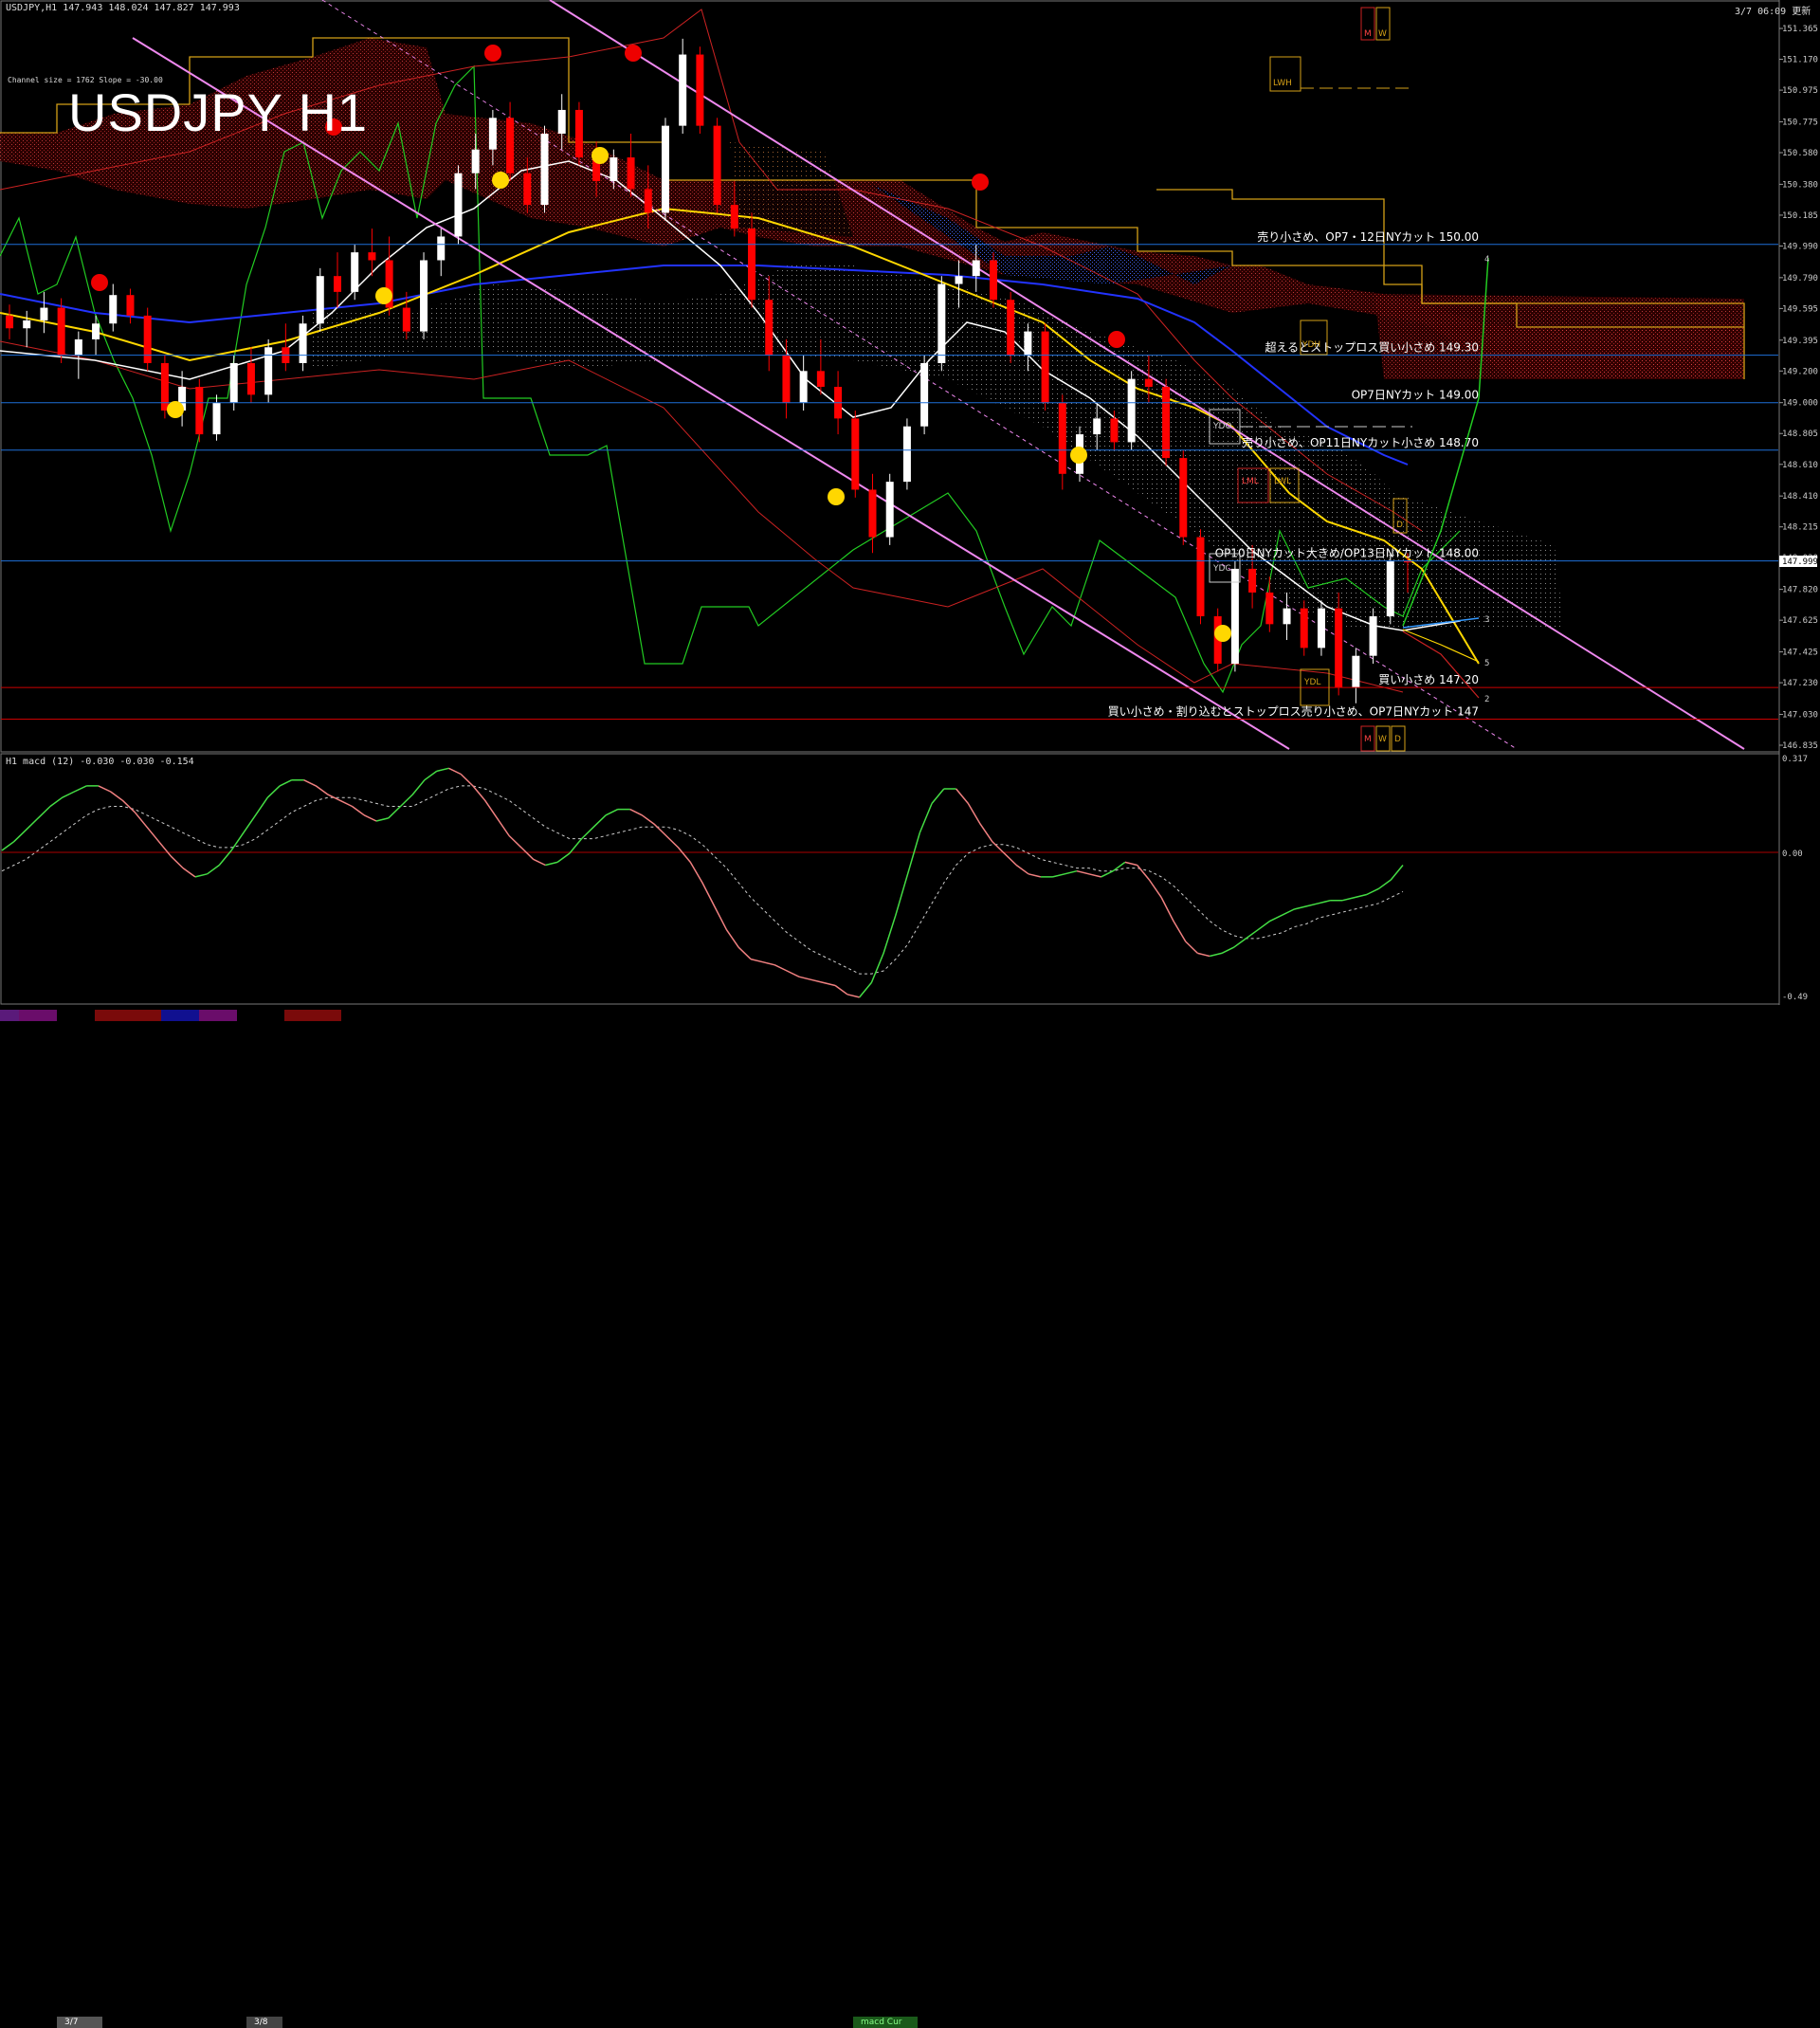 Image resolution: width=1820 pixels, height=2028 pixels. Describe the element at coordinates (1795, 759) in the screenshot. I see `macd-axis-top: 0.317` at that location.